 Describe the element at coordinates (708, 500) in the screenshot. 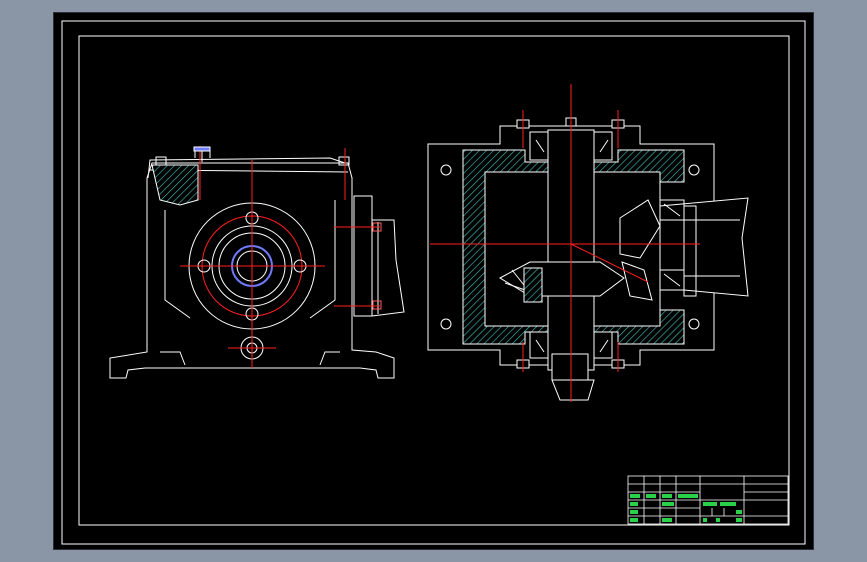

I see `title-block` at that location.